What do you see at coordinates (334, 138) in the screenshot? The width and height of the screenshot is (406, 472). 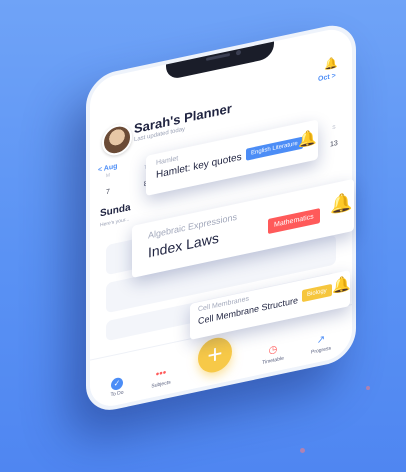 I see `day-item: S 13` at bounding box center [334, 138].